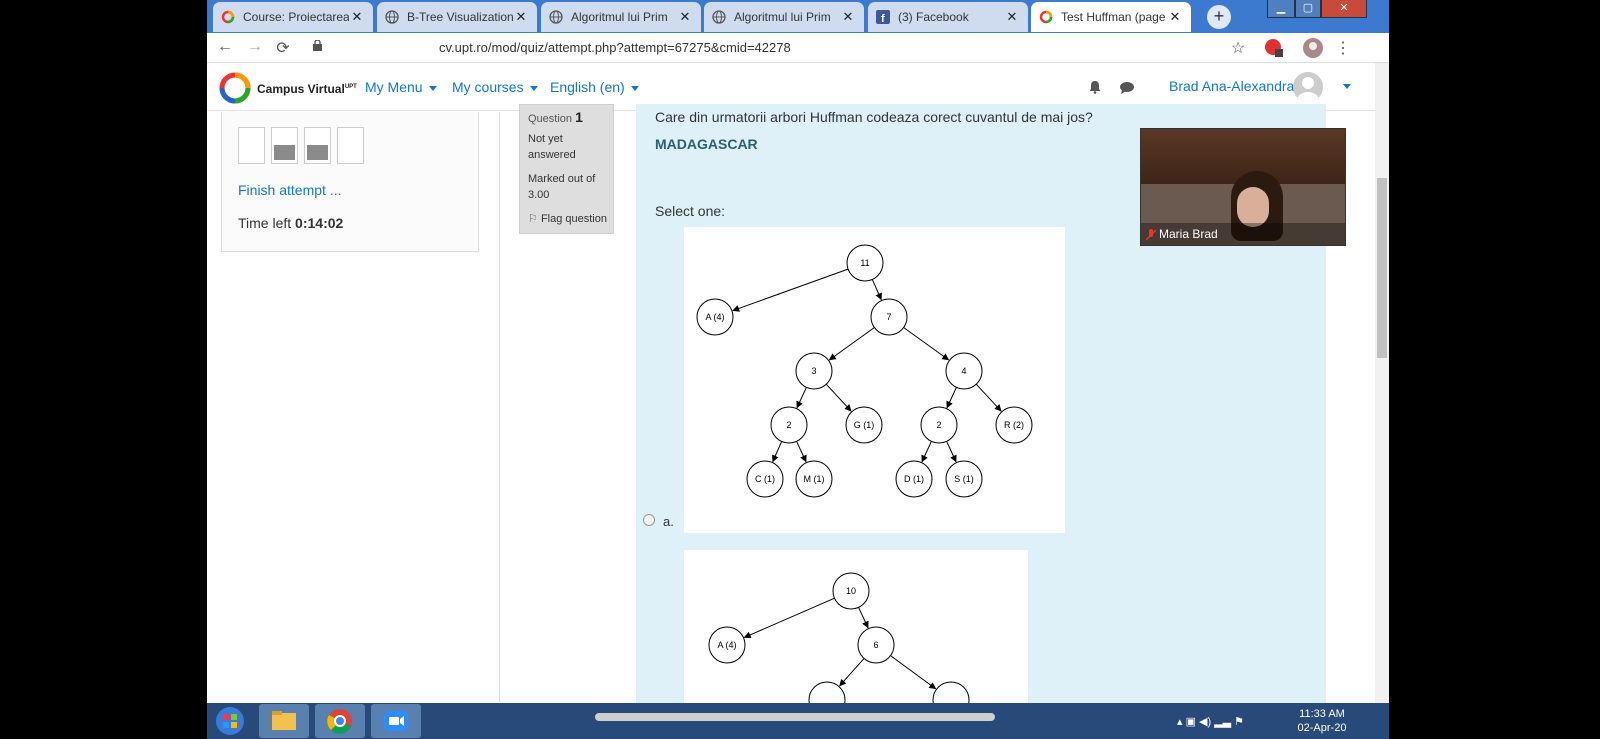 The width and height of the screenshot is (1600, 739). I want to click on muted-mic-icon, so click(1151, 235).